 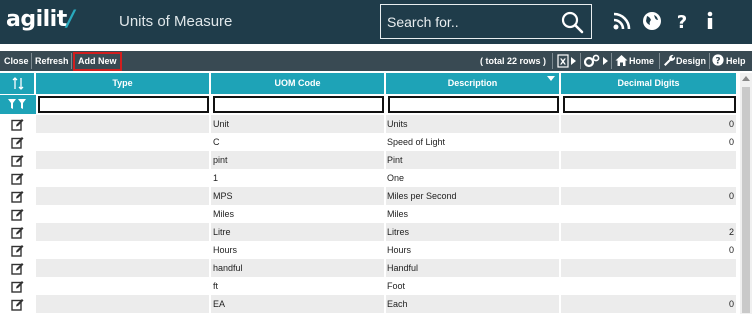 What do you see at coordinates (473, 268) in the screenshot?
I see `cell-description: Handful` at bounding box center [473, 268].